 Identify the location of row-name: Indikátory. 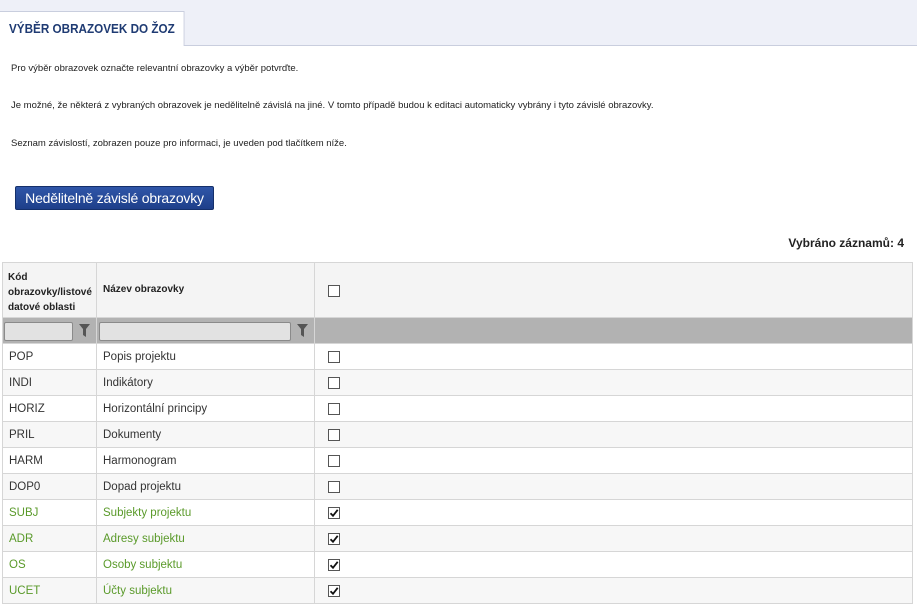
(128, 383).